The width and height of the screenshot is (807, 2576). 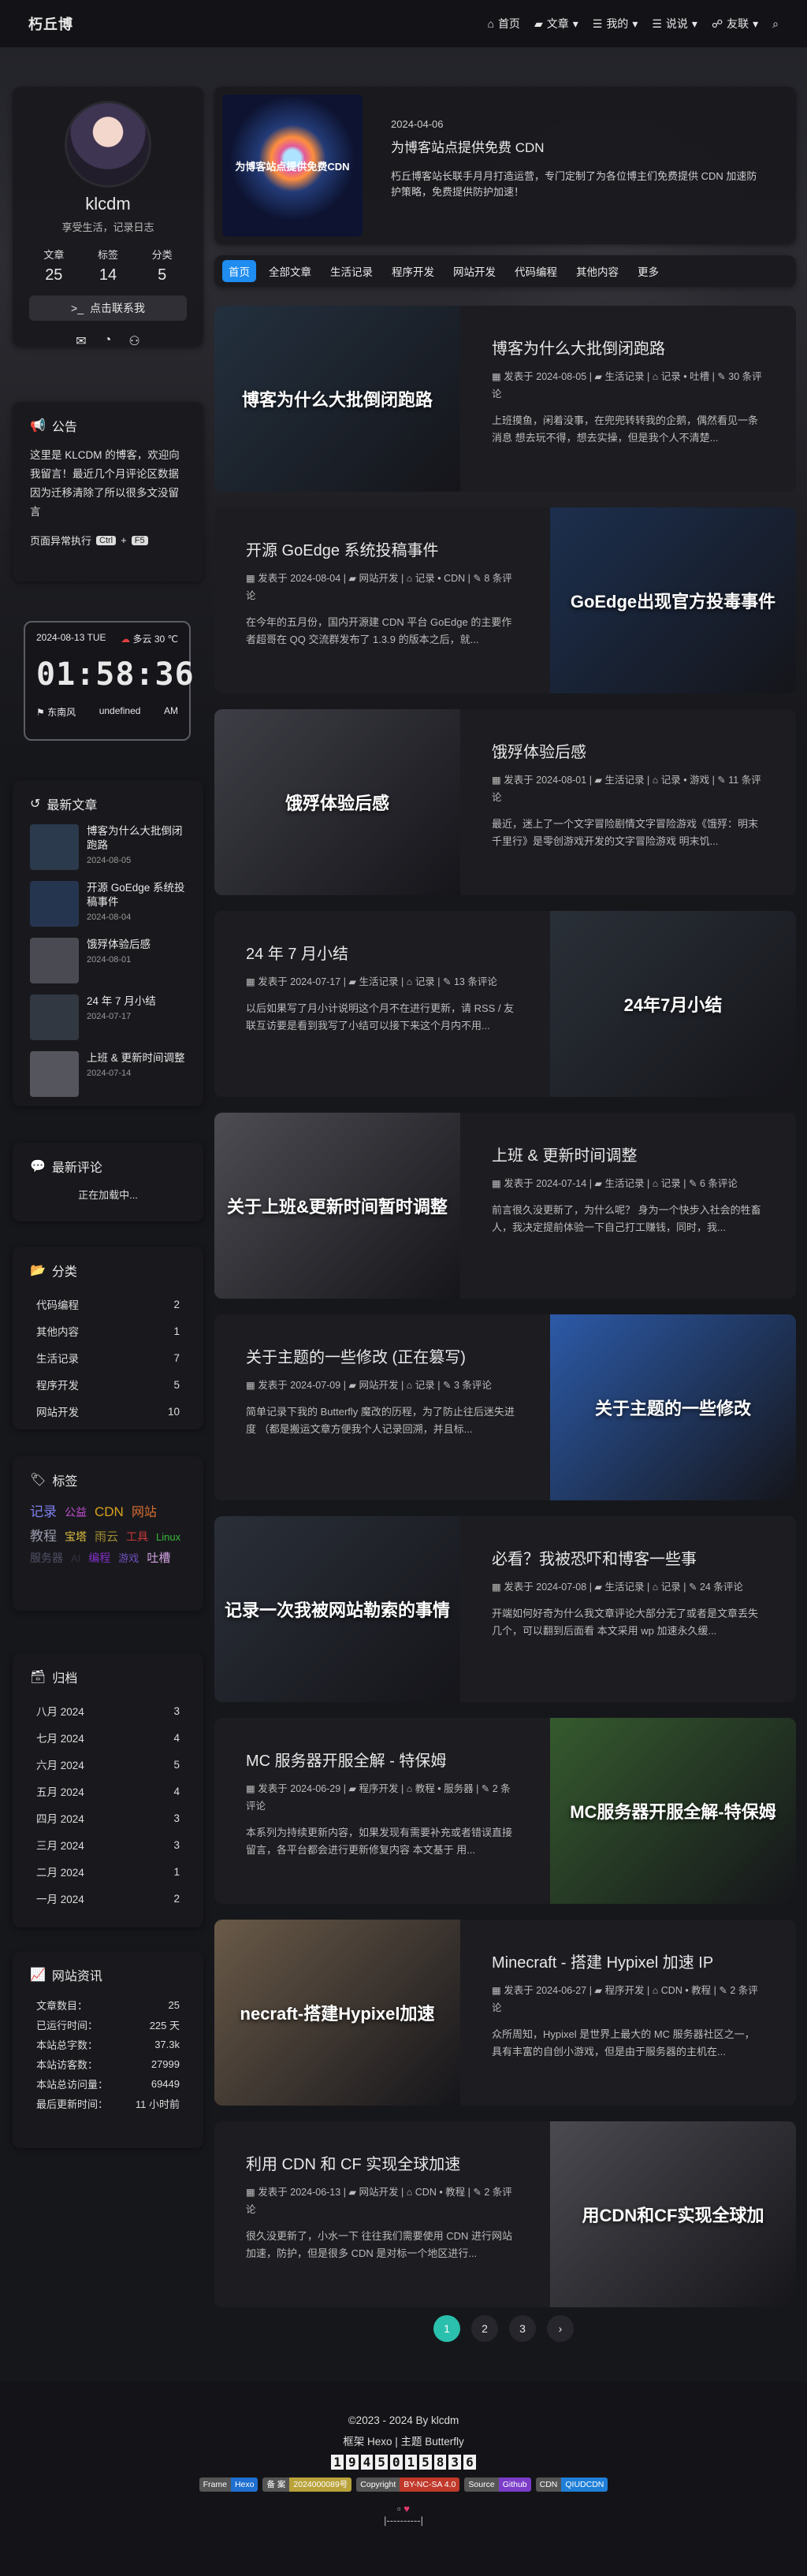 What do you see at coordinates (108, 1074) in the screenshot?
I see `recent-post-item: 上班 & 更新时间调整 2024-07-14` at bounding box center [108, 1074].